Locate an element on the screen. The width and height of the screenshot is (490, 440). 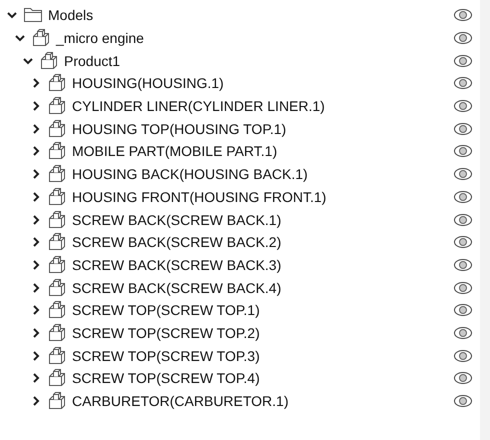
tree-item-label: SCREW TOP(SCREW TOP.4) is located at coordinates (166, 378).